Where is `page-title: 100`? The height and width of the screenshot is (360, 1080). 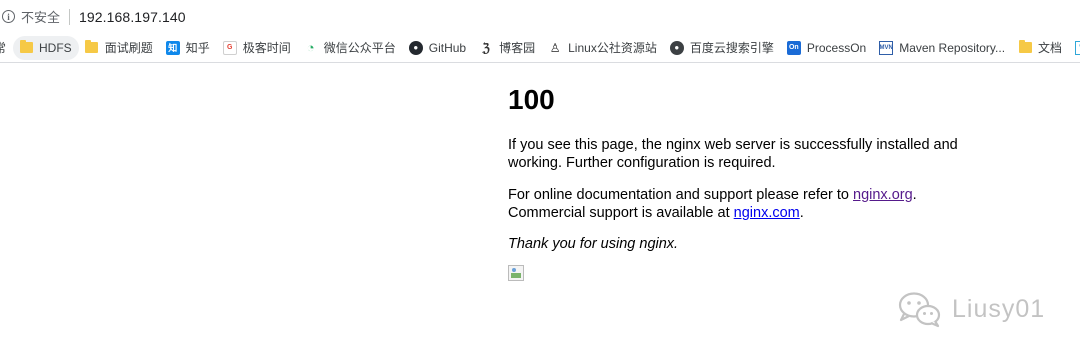
page-title: 100 is located at coordinates (531, 99).